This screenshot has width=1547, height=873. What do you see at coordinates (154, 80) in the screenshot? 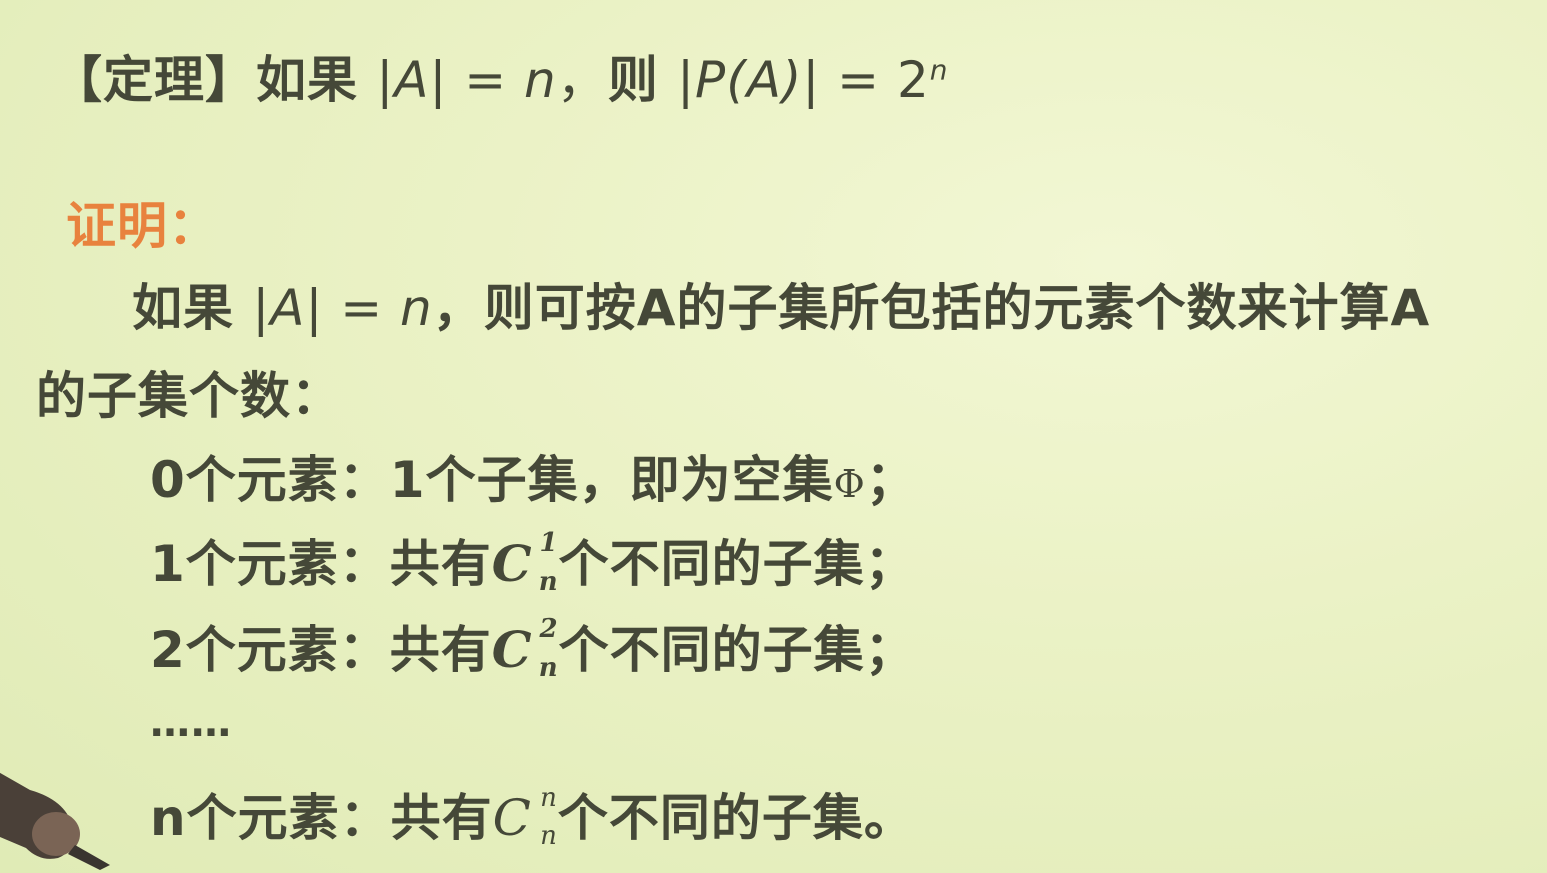
I see `theorem-bracket-label: 【定理】` at bounding box center [154, 80].